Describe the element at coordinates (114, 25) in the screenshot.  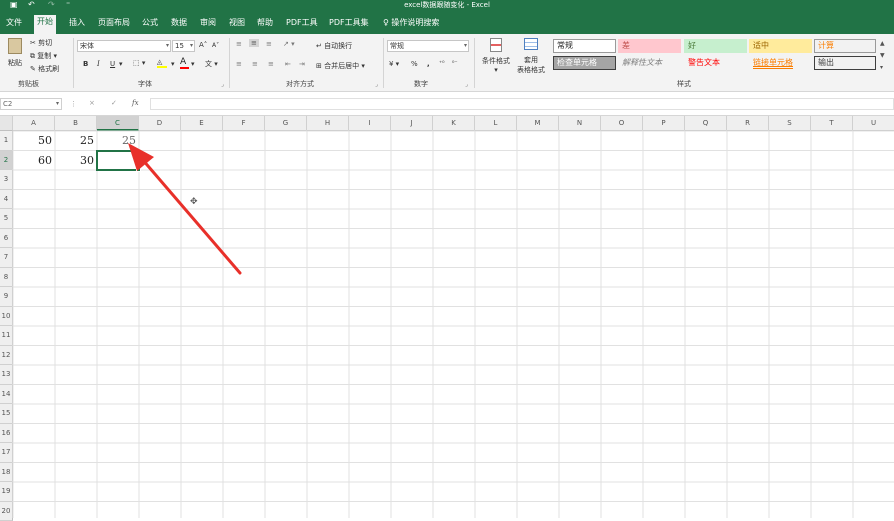
I see `tab-page-layout: 页面布局` at that location.